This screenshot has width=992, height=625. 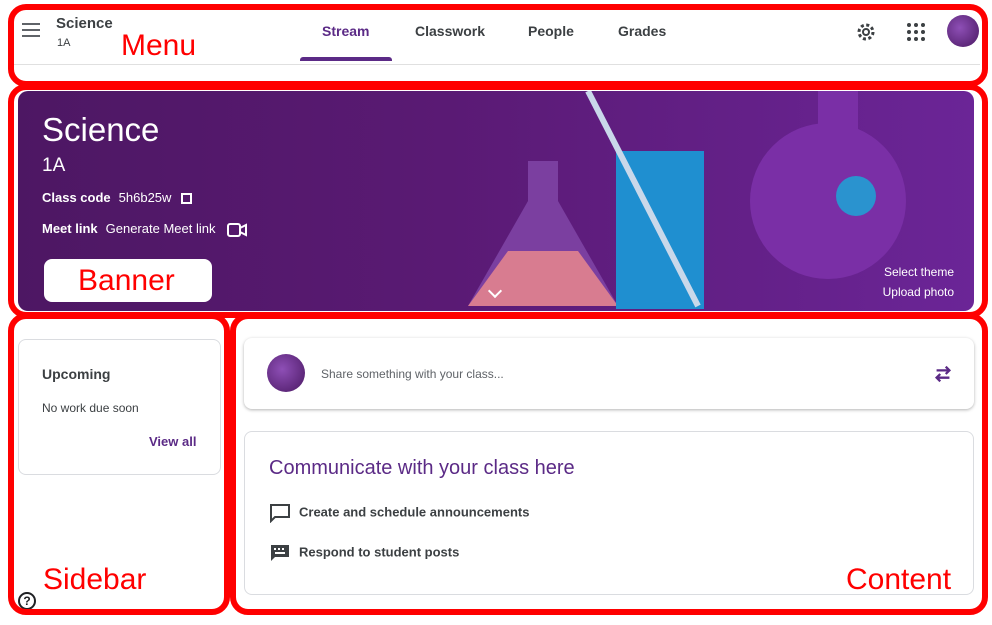 What do you see at coordinates (95, 579) in the screenshot?
I see `sidebar-annotation: Sidebar` at bounding box center [95, 579].